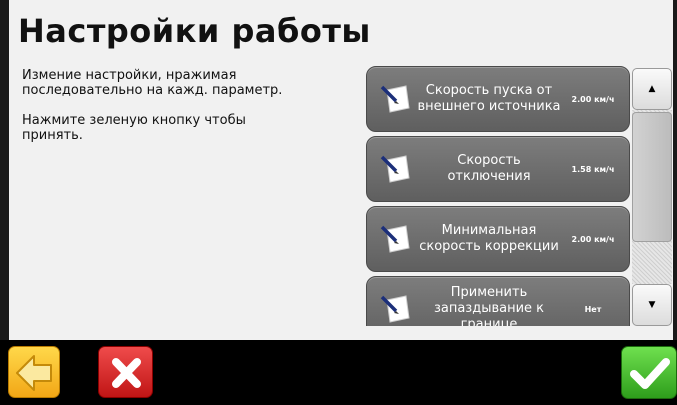 This screenshot has width=677, height=405. I want to click on right-frame-edge, so click(675, 170).